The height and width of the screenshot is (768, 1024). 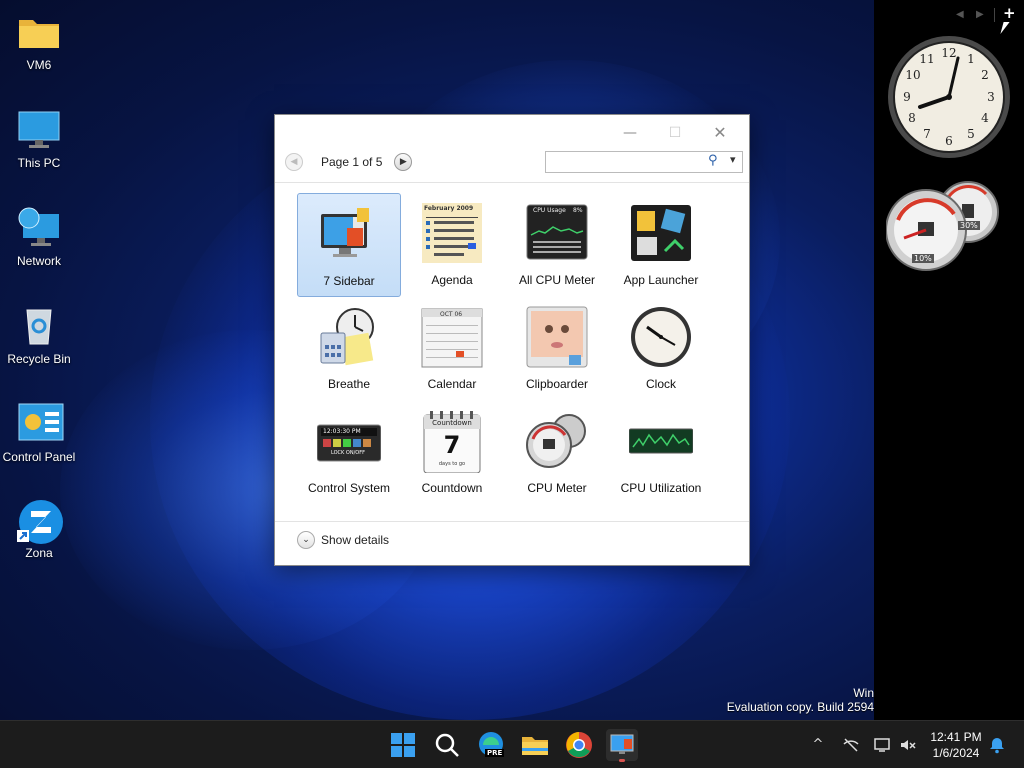 What do you see at coordinates (451, 314) in the screenshot?
I see `calendar-month-label: OCT 06` at bounding box center [451, 314].